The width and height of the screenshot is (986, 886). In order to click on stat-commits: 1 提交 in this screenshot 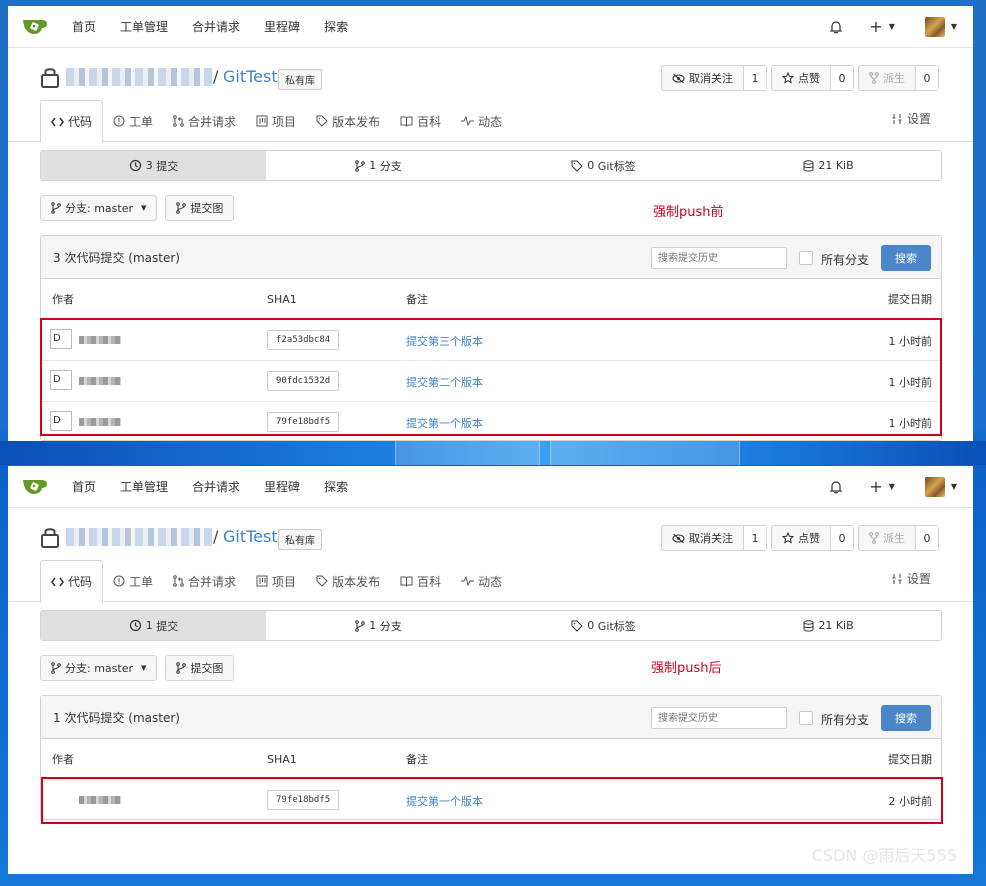, I will do `click(153, 625)`.